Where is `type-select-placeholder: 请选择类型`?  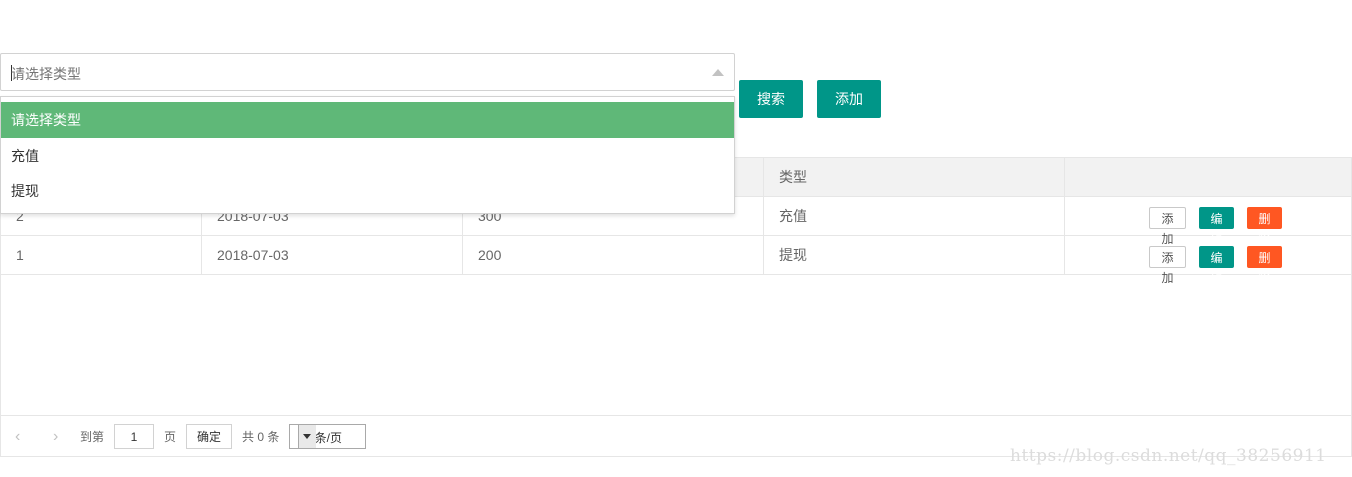 type-select-placeholder: 请选择类型 is located at coordinates (46, 74).